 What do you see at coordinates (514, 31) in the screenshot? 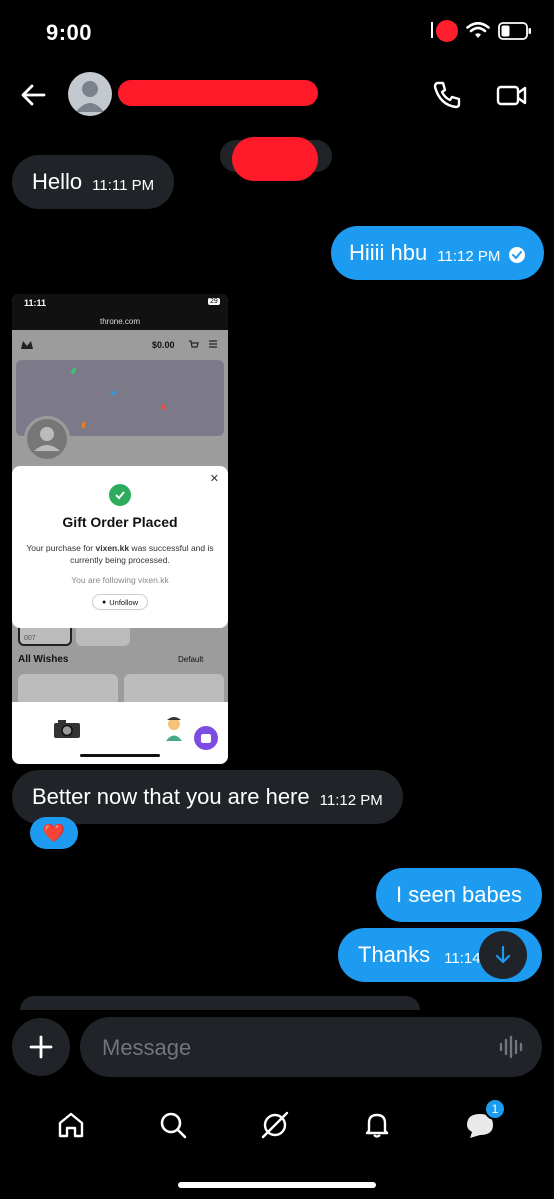
I see `battery-icon` at bounding box center [514, 31].